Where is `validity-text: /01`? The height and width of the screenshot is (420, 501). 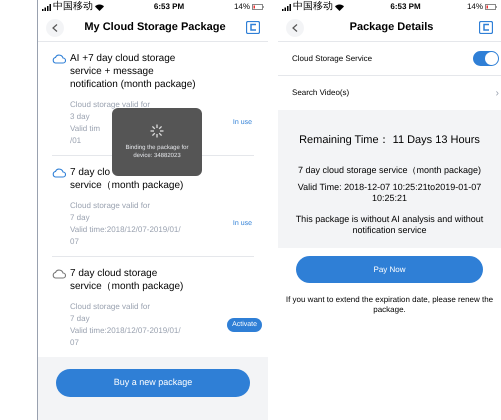 validity-text: /01 is located at coordinates (76, 141).